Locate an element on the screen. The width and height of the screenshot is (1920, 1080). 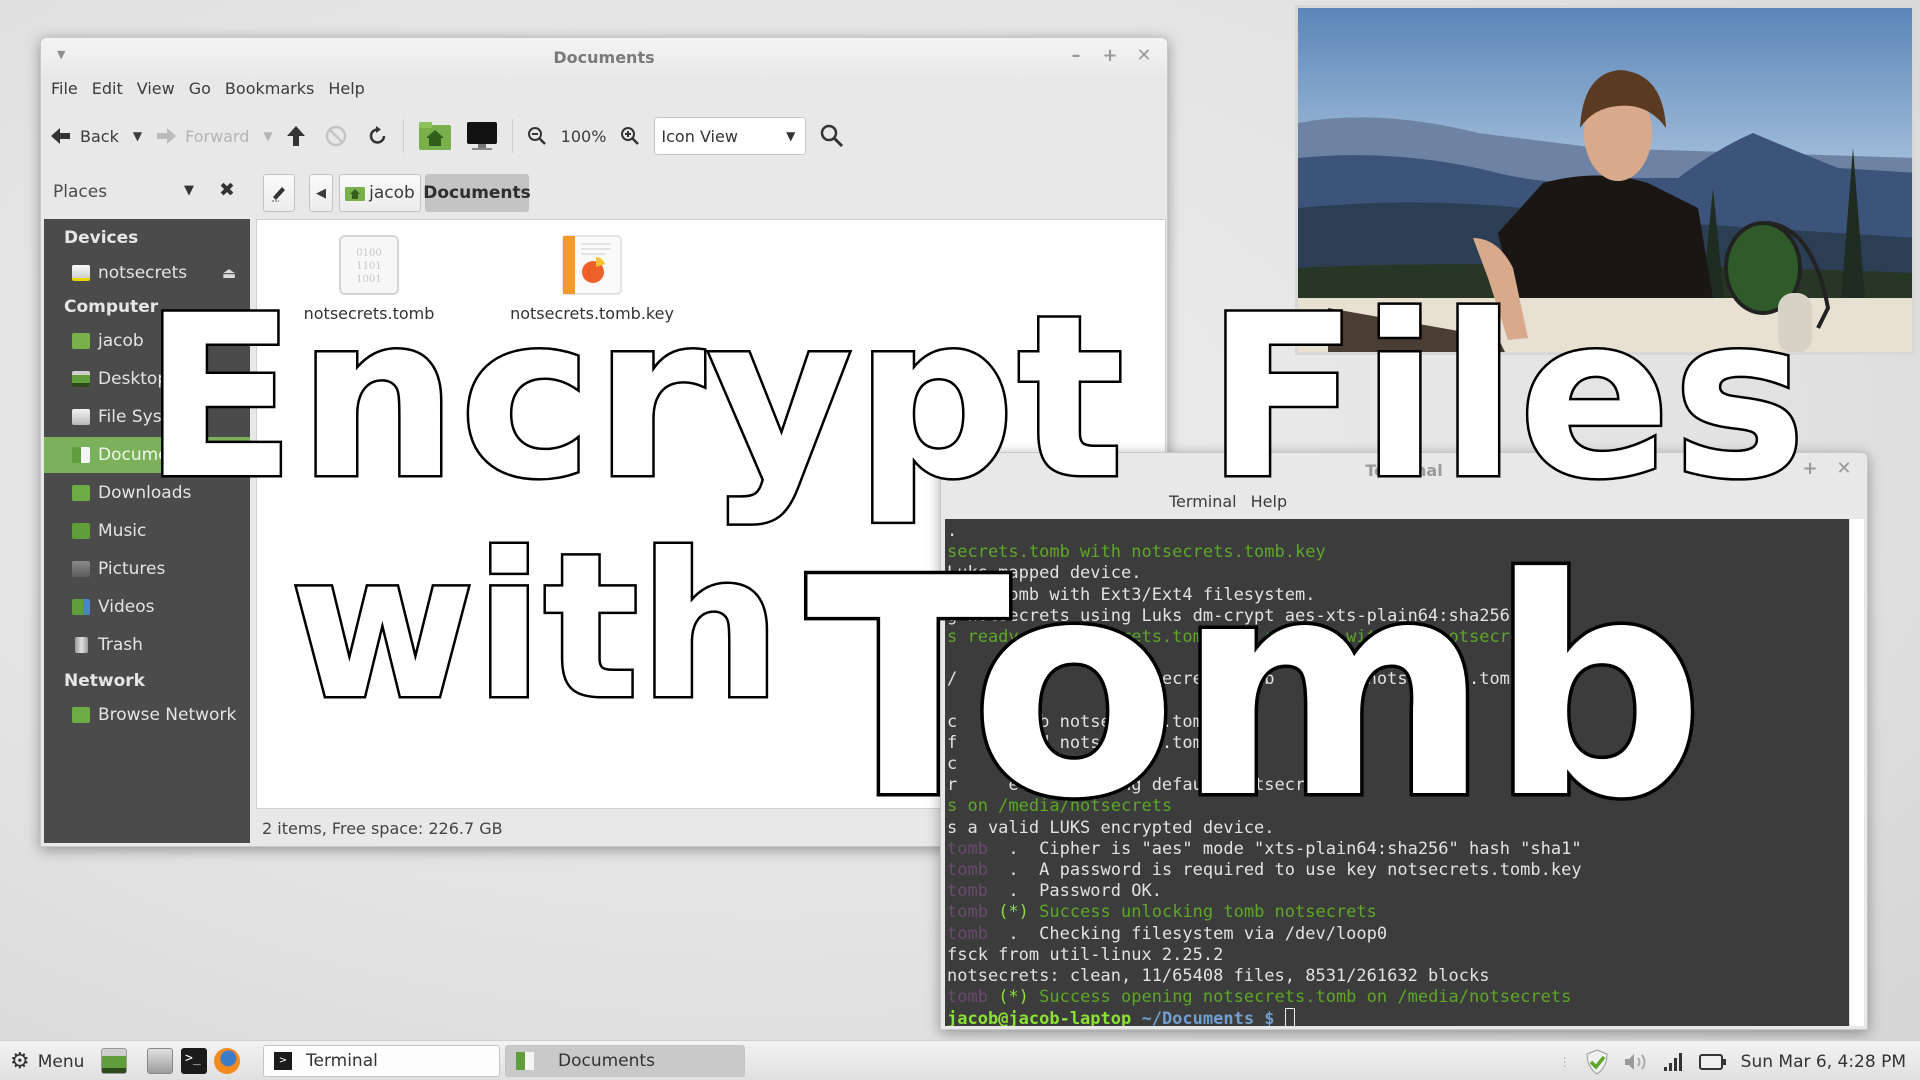
home-button is located at coordinates (435, 136).